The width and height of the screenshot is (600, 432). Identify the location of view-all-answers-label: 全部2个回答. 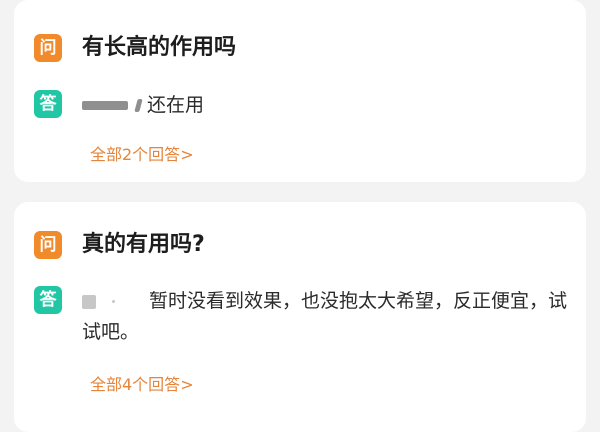
(135, 154).